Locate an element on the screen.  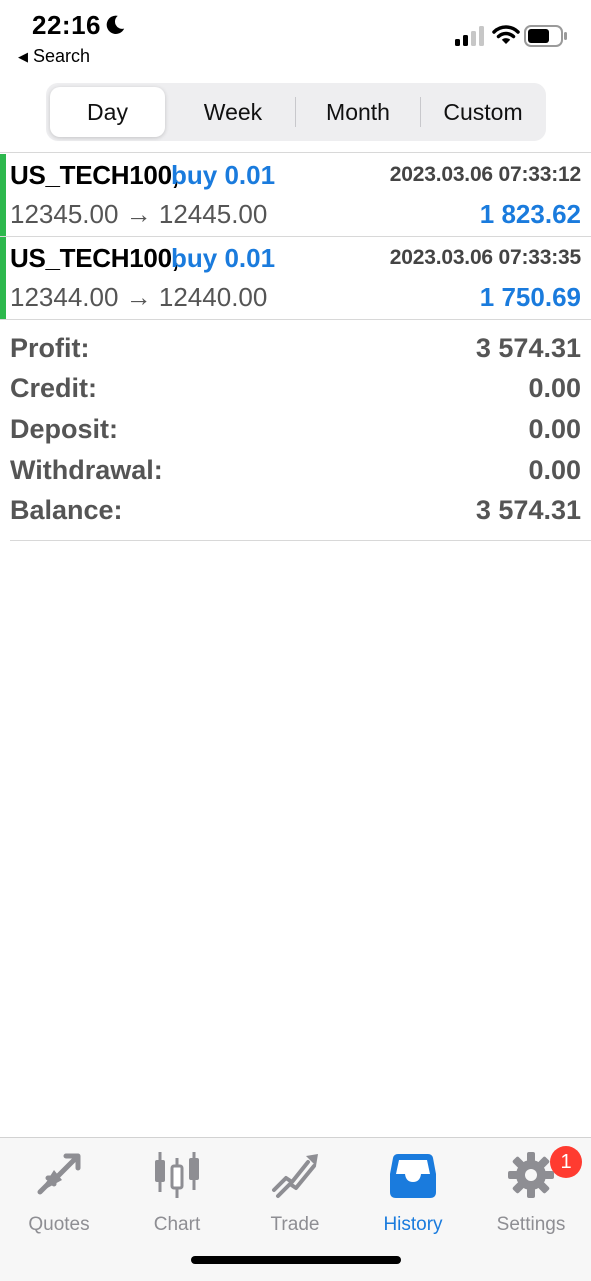
trade-icon is located at coordinates (295, 1176).